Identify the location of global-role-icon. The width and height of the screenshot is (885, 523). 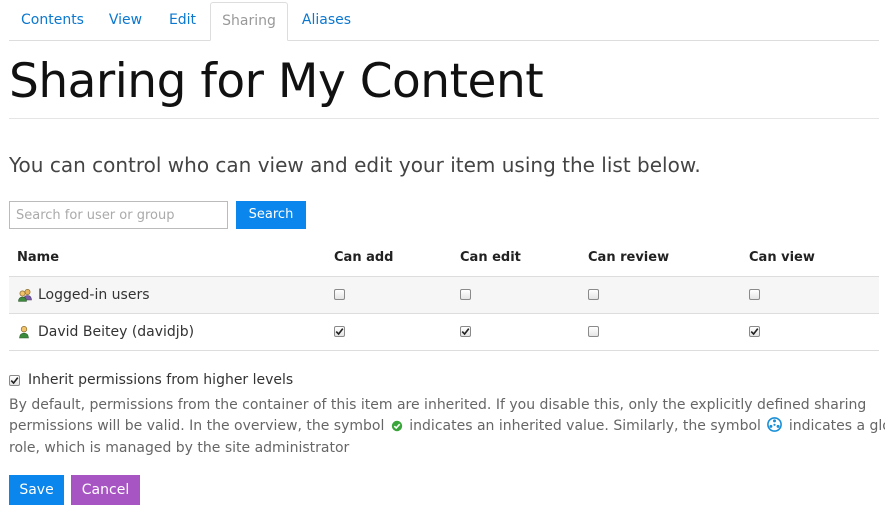
(775, 427).